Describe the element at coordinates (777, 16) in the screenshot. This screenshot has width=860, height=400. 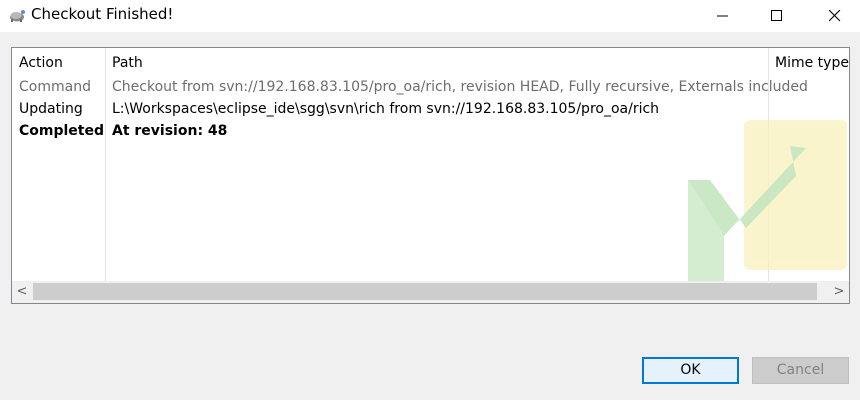
I see `maximize-icon` at that location.